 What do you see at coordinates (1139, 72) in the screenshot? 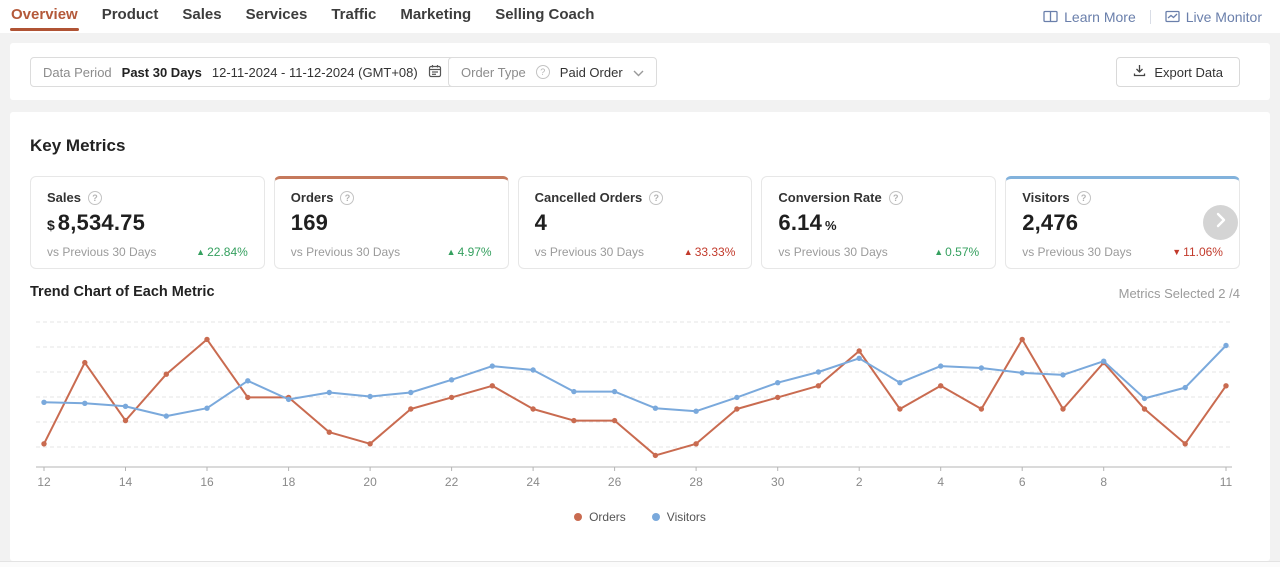
I see `download-icon` at bounding box center [1139, 72].